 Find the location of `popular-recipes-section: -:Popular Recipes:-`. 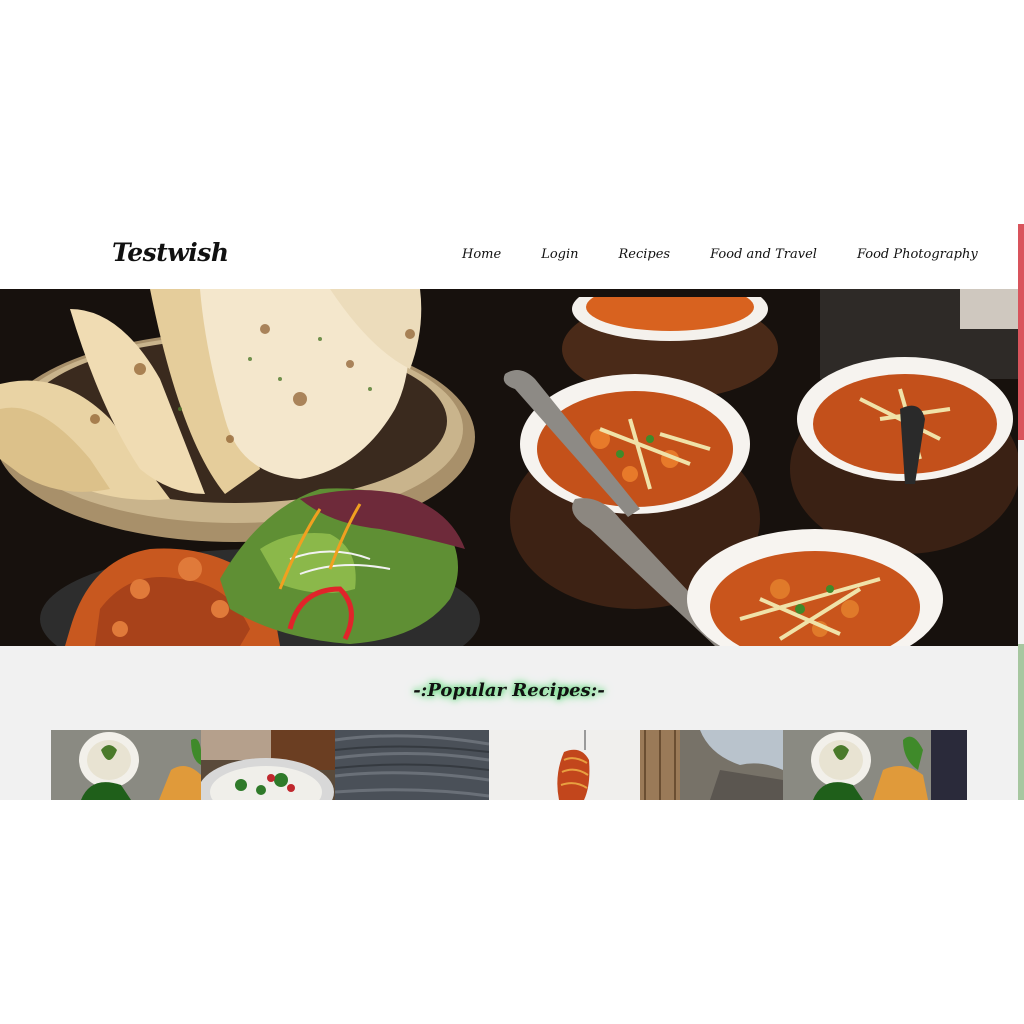

popular-recipes-section: -:Popular Recipes:- is located at coordinates (509, 723).